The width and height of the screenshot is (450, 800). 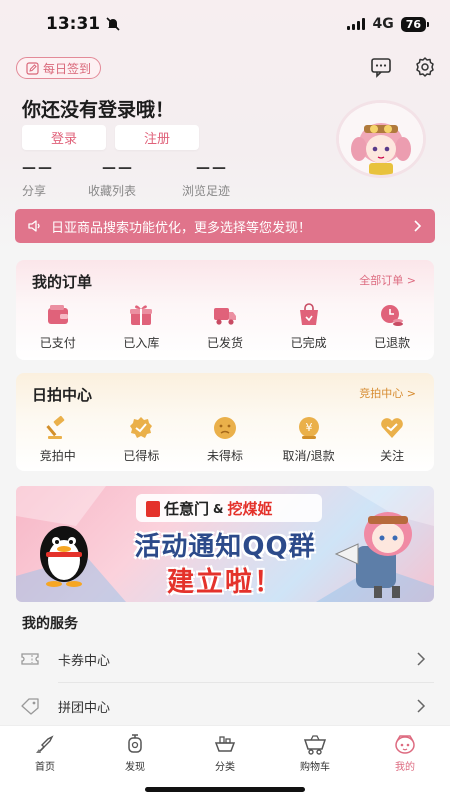 I want to click on truck-icon, so click(x=224, y=316).